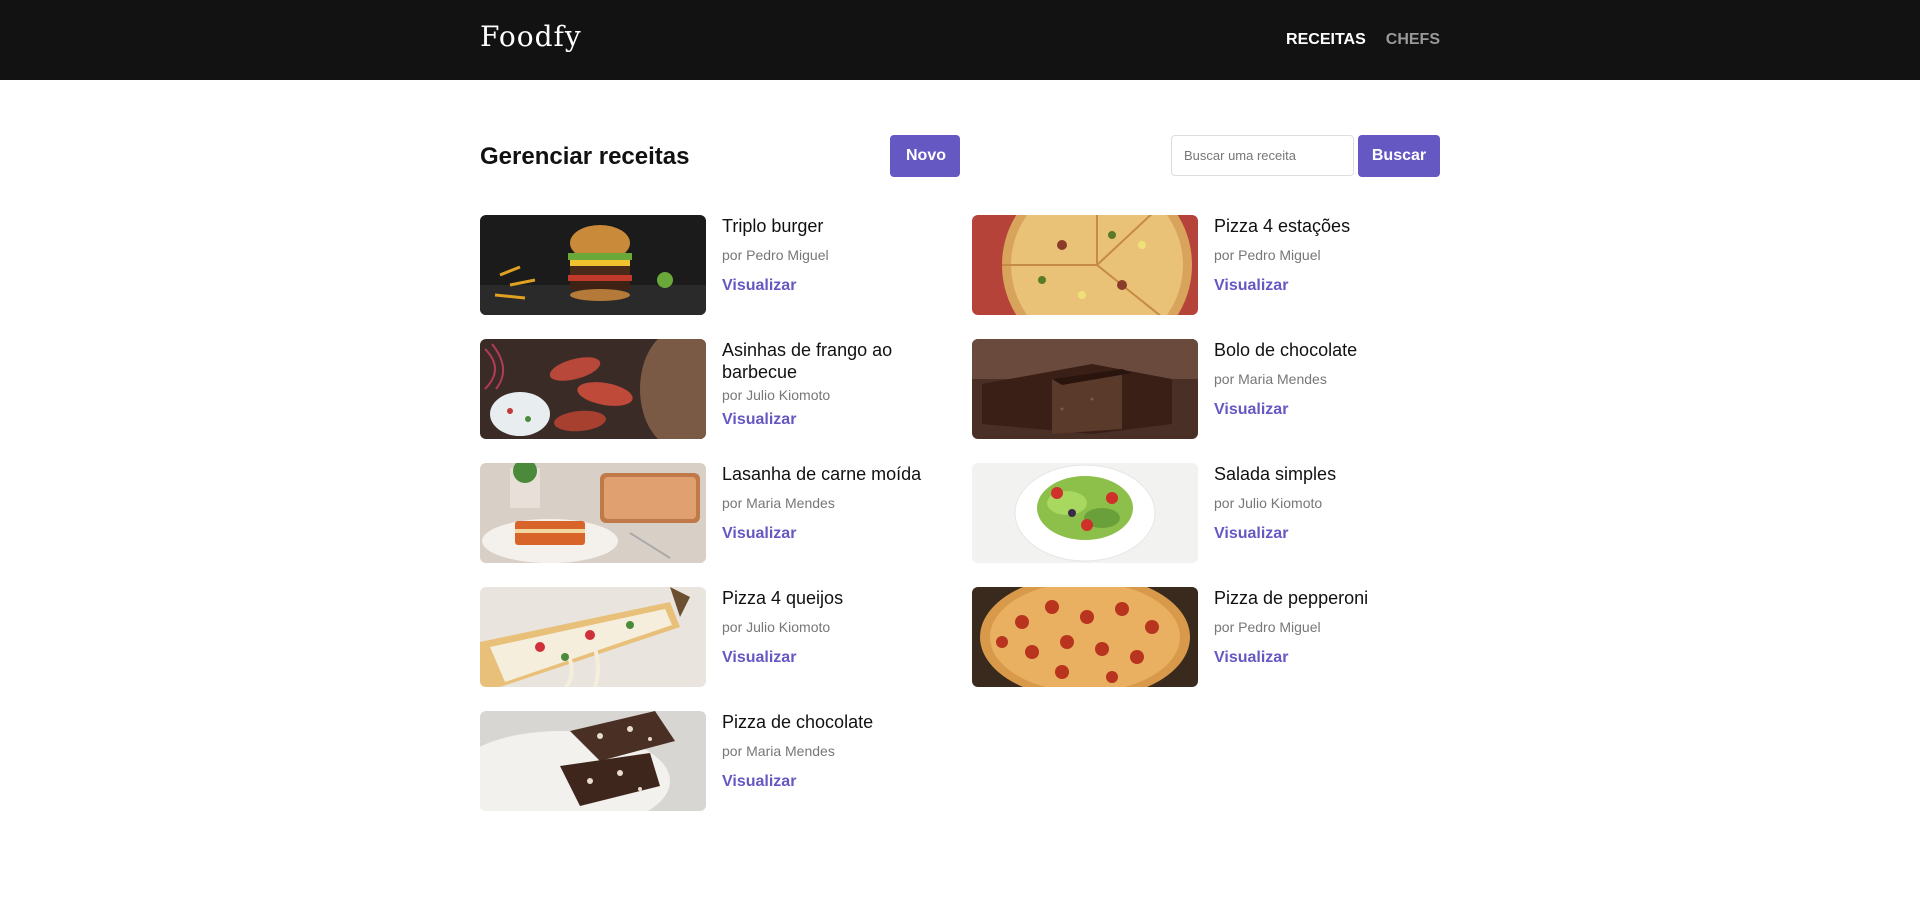  Describe the element at coordinates (531, 36) in the screenshot. I see `logo: Foodfy` at that location.